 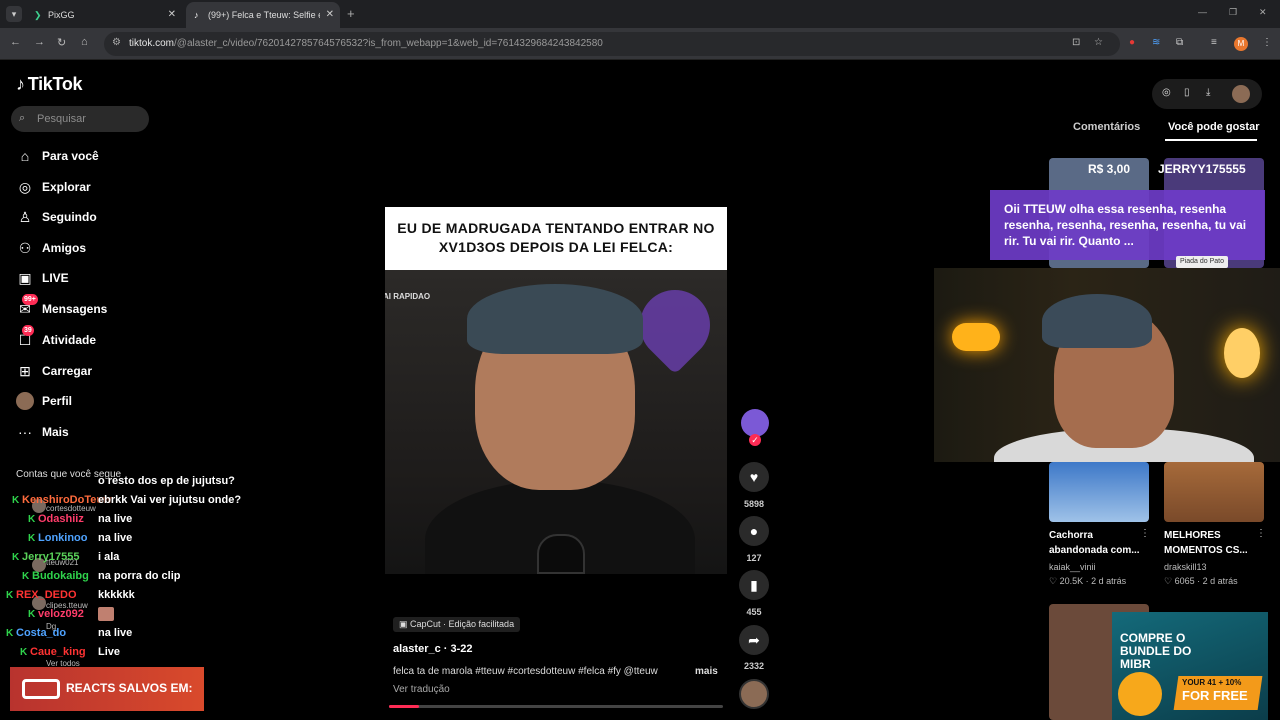 I want to click on reload-icon: ↻, so click(x=61, y=42).